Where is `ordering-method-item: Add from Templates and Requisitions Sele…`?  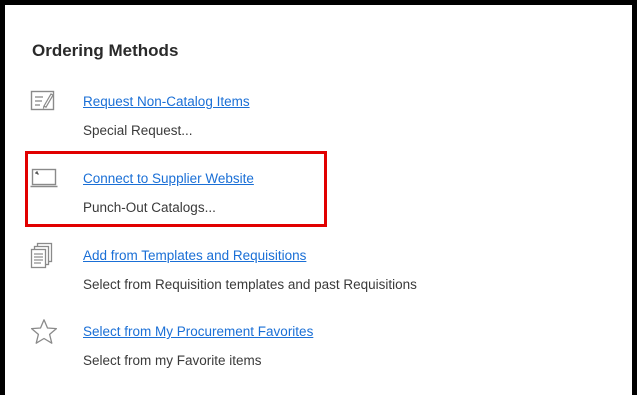
ordering-method-item: Add from Templates and Requisitions Sele… is located at coordinates (305, 272).